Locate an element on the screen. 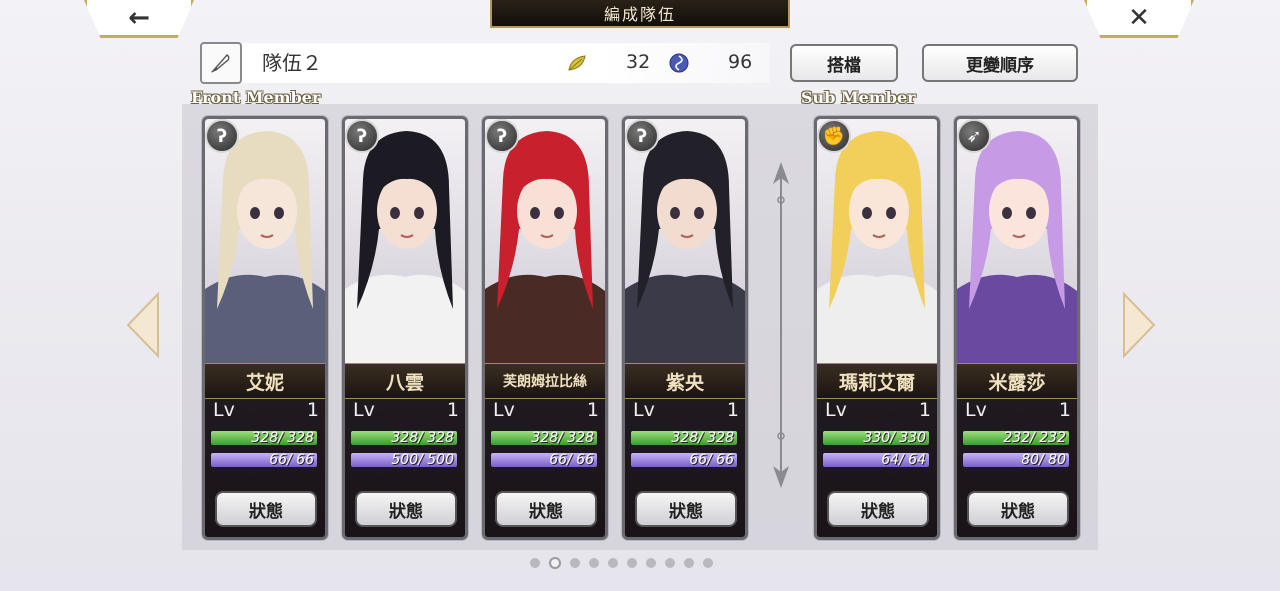 The height and width of the screenshot is (591, 1280). mp-bar: 64/ 64 is located at coordinates (876, 460).